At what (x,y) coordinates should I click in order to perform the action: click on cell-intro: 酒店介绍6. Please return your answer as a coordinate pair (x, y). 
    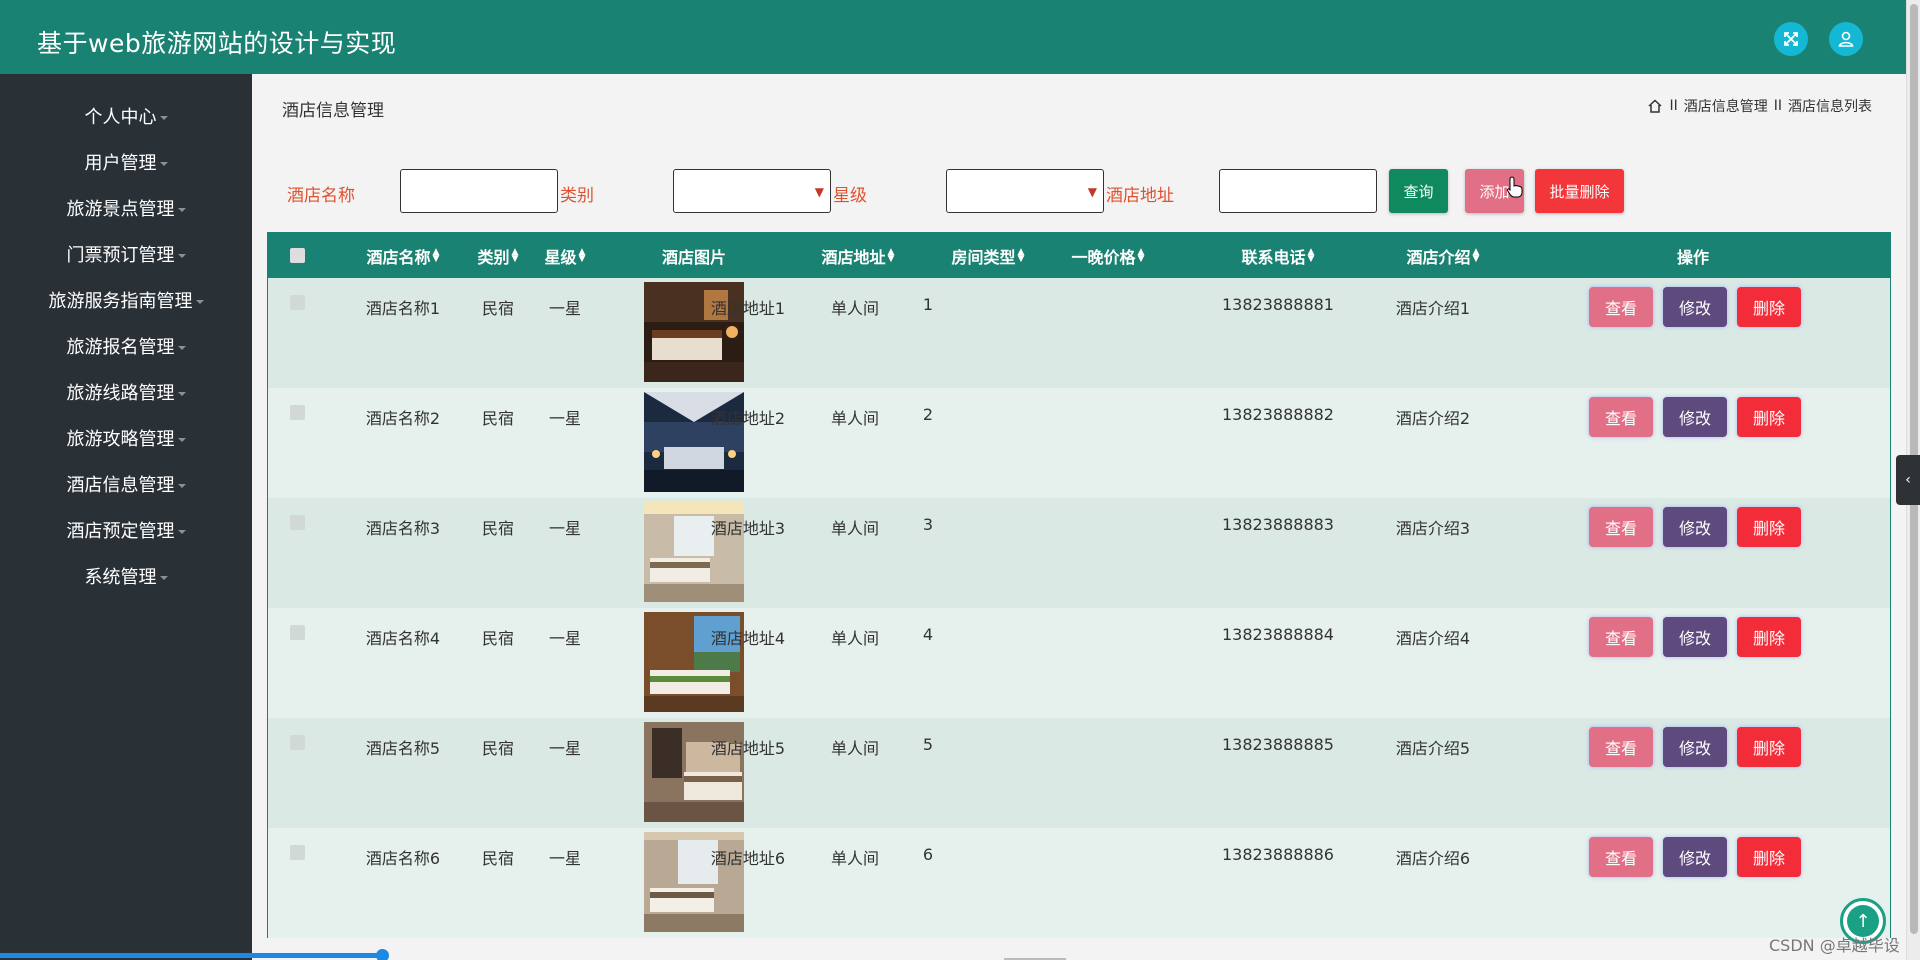
    Looking at the image, I should click on (1433, 858).